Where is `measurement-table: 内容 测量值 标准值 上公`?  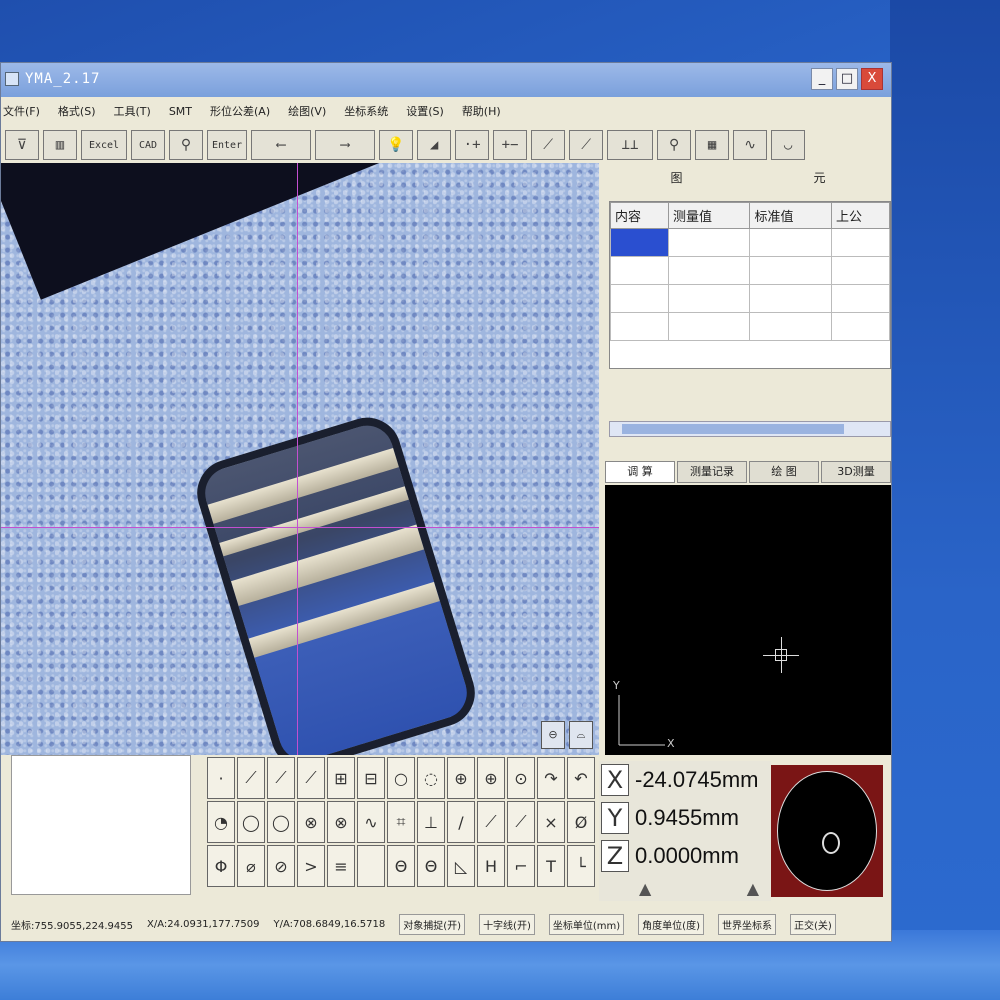
measurement-table: 内容 测量值 标准值 上公 is located at coordinates (750, 285).